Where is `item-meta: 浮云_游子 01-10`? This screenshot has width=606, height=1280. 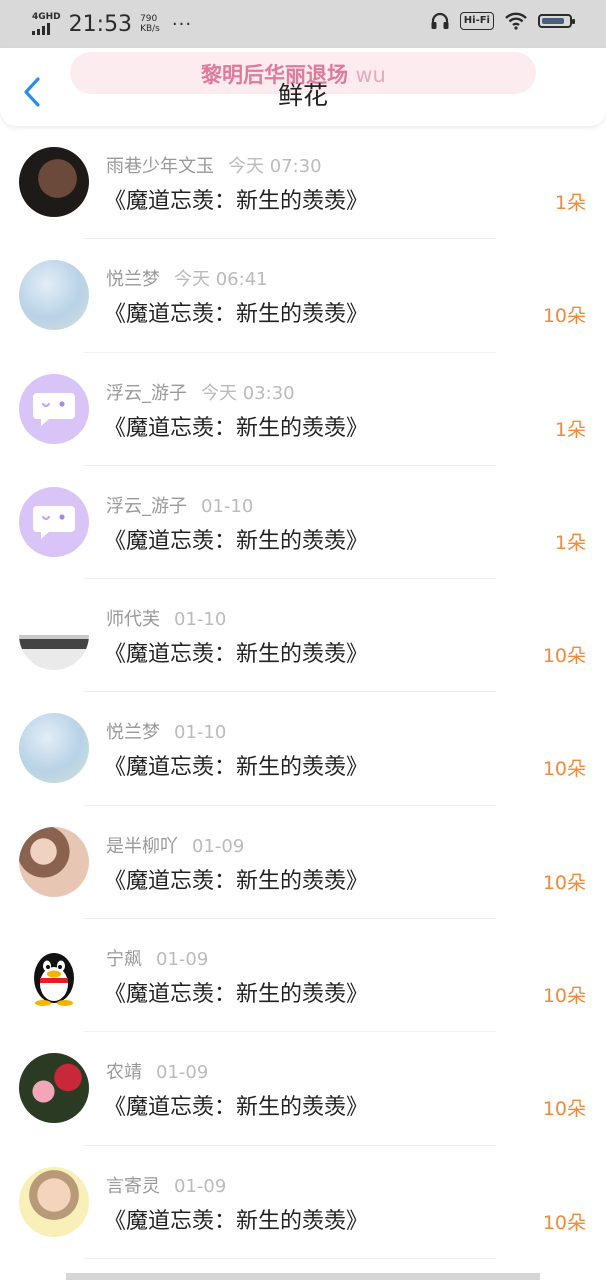 item-meta: 浮云_游子 01-10 is located at coordinates (179, 505).